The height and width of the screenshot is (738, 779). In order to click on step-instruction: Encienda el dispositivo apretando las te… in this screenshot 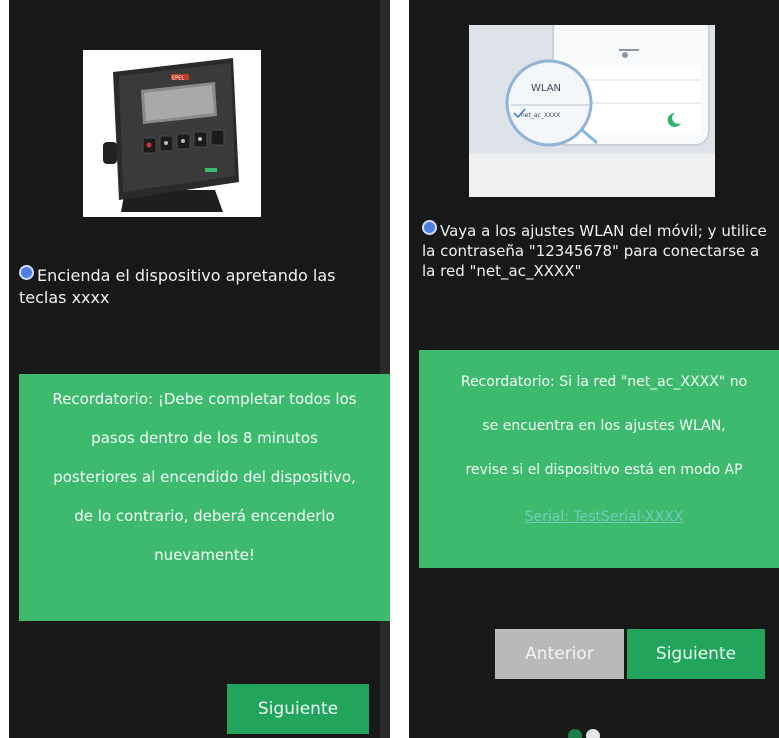, I will do `click(199, 287)`.